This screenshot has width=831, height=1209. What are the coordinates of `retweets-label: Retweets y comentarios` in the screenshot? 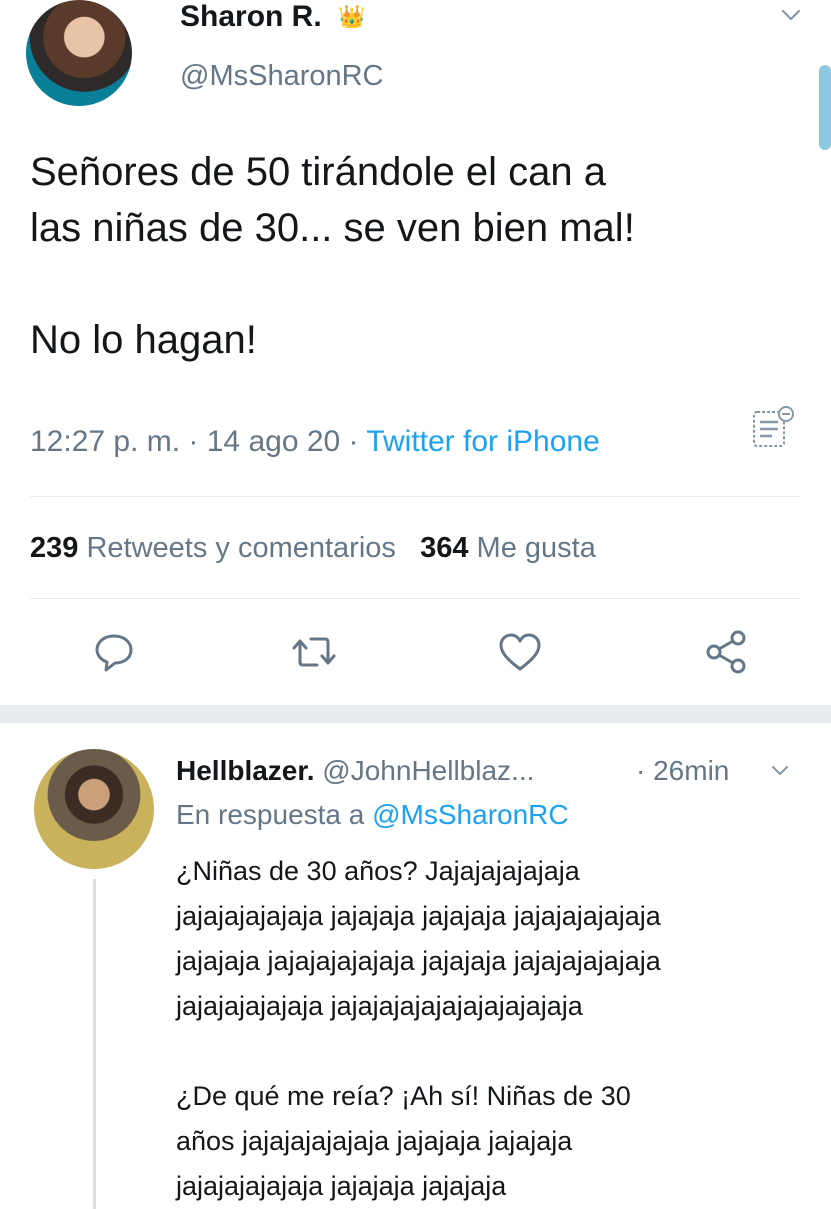 It's located at (240, 548).